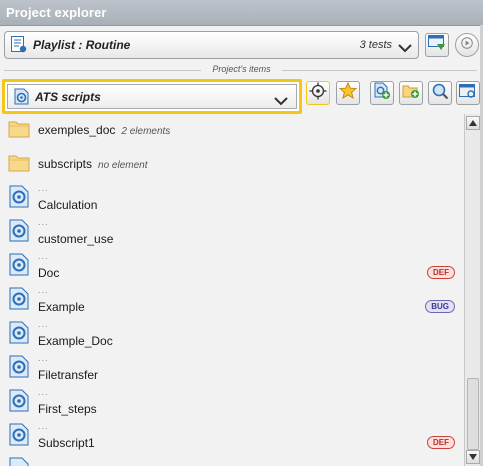 Image resolution: width=483 pixels, height=466 pixels. I want to click on favorites-button, so click(348, 93).